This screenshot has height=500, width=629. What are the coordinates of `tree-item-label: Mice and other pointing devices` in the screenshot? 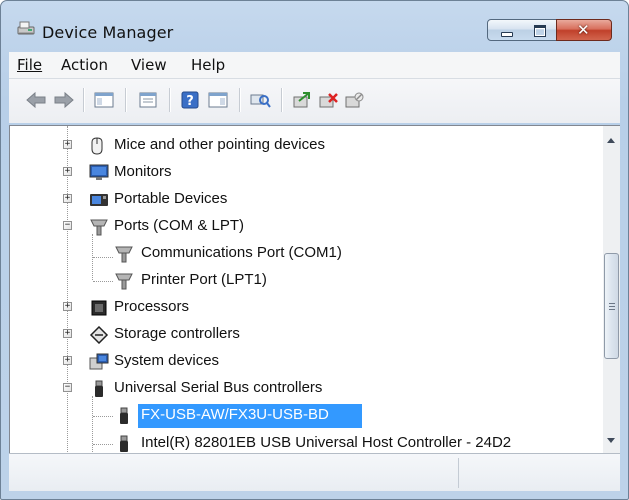 It's located at (219, 144).